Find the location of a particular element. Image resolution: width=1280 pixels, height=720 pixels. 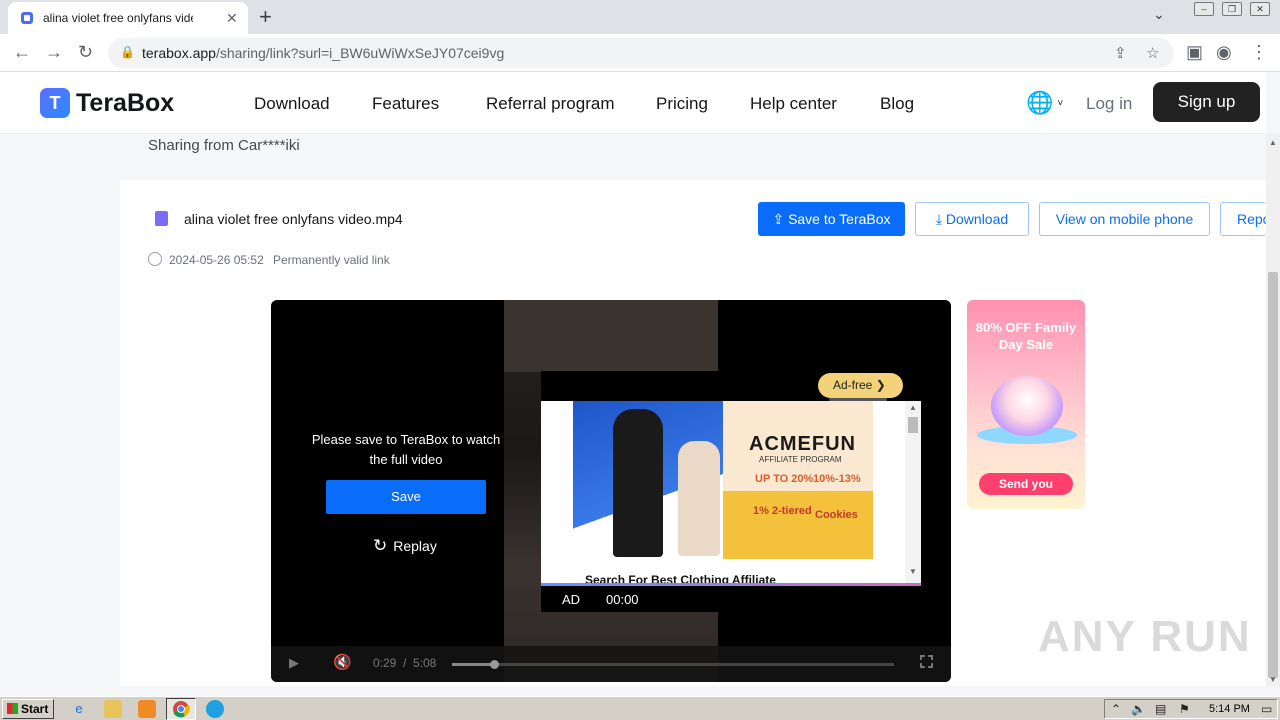

bookmark-star-icon: ☆ is located at coordinates (1152, 53).